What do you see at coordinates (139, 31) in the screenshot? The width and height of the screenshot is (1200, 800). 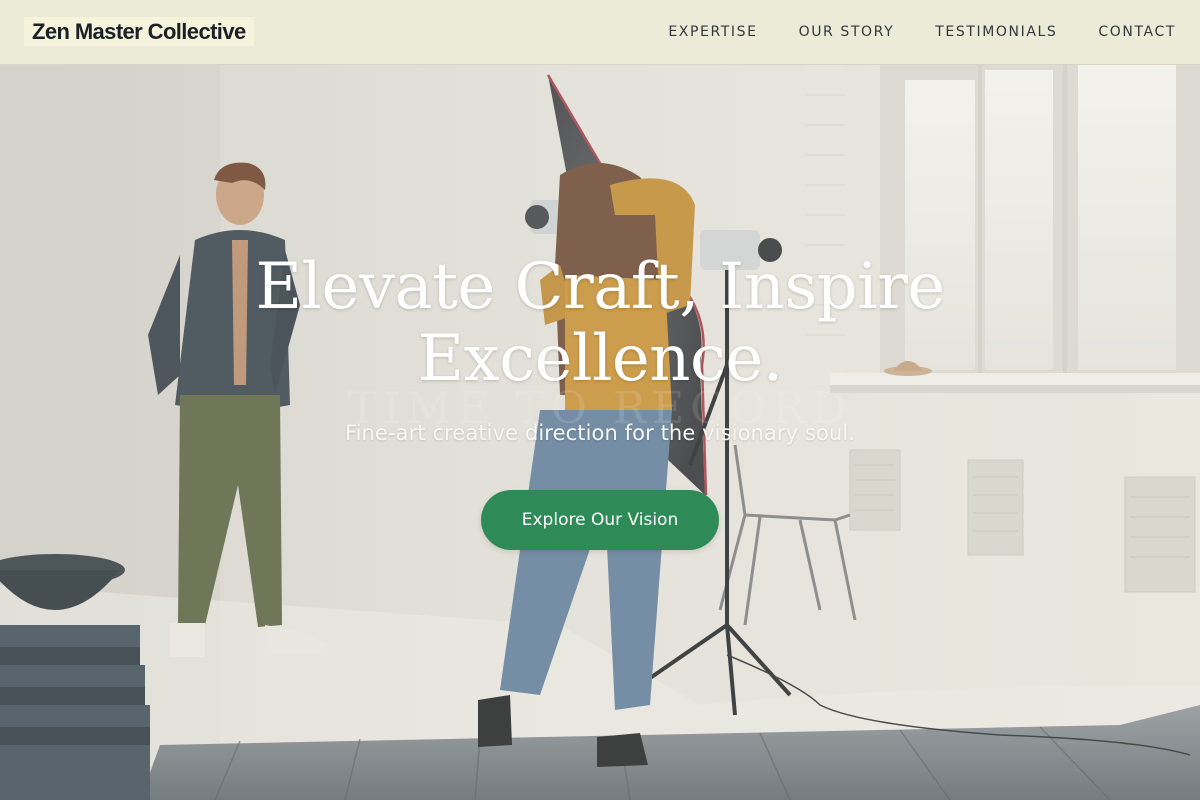 I see `site-logo: Zen Master Collective` at bounding box center [139, 31].